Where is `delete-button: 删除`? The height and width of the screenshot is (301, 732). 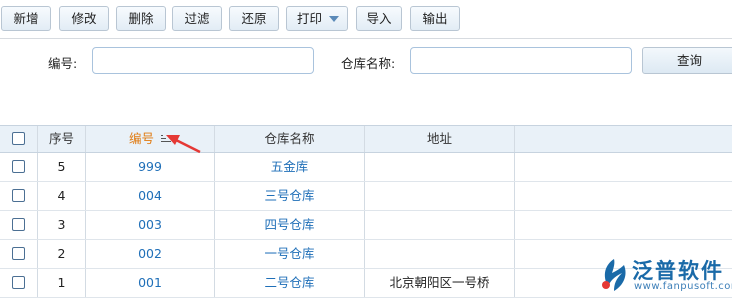
delete-button: 删除 is located at coordinates (141, 18).